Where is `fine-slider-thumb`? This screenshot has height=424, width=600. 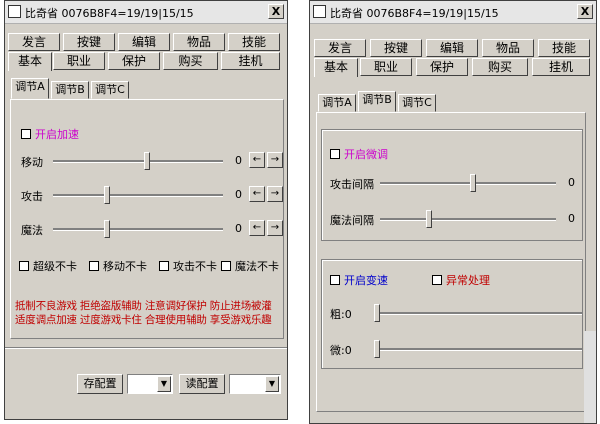 fine-slider-thumb is located at coordinates (377, 349).